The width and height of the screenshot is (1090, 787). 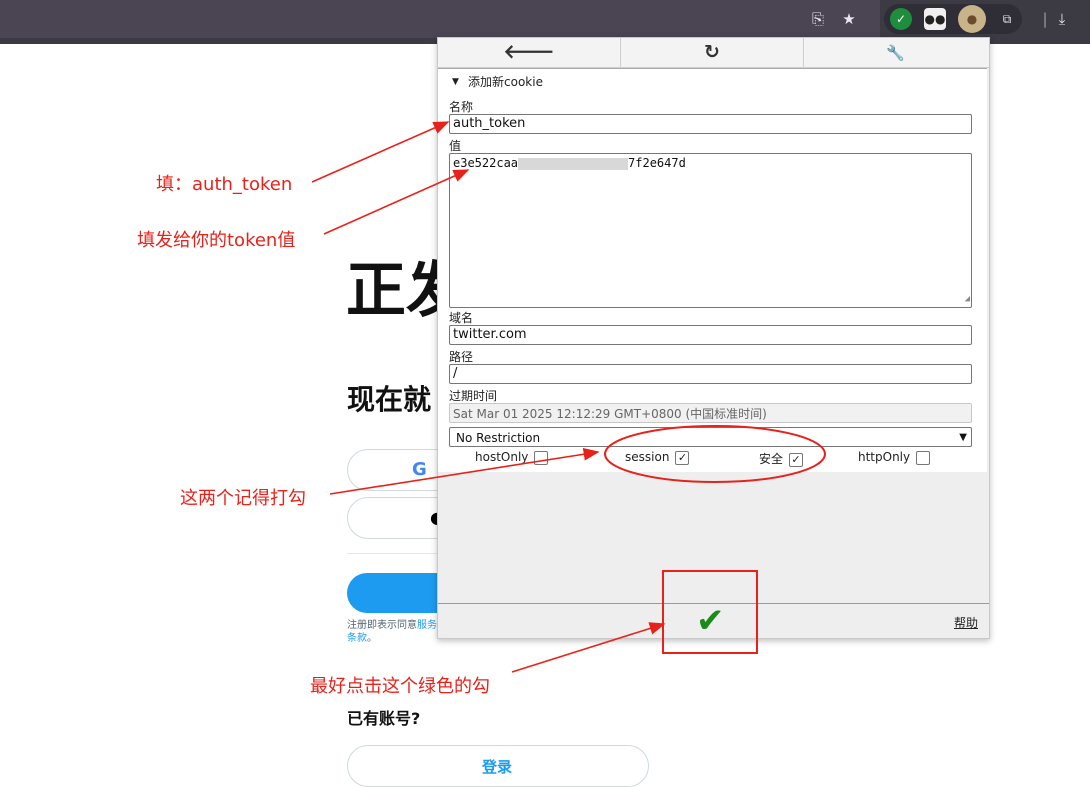 What do you see at coordinates (464, 471) in the screenshot?
I see `arrow-to-checkboxes` at bounding box center [464, 471].